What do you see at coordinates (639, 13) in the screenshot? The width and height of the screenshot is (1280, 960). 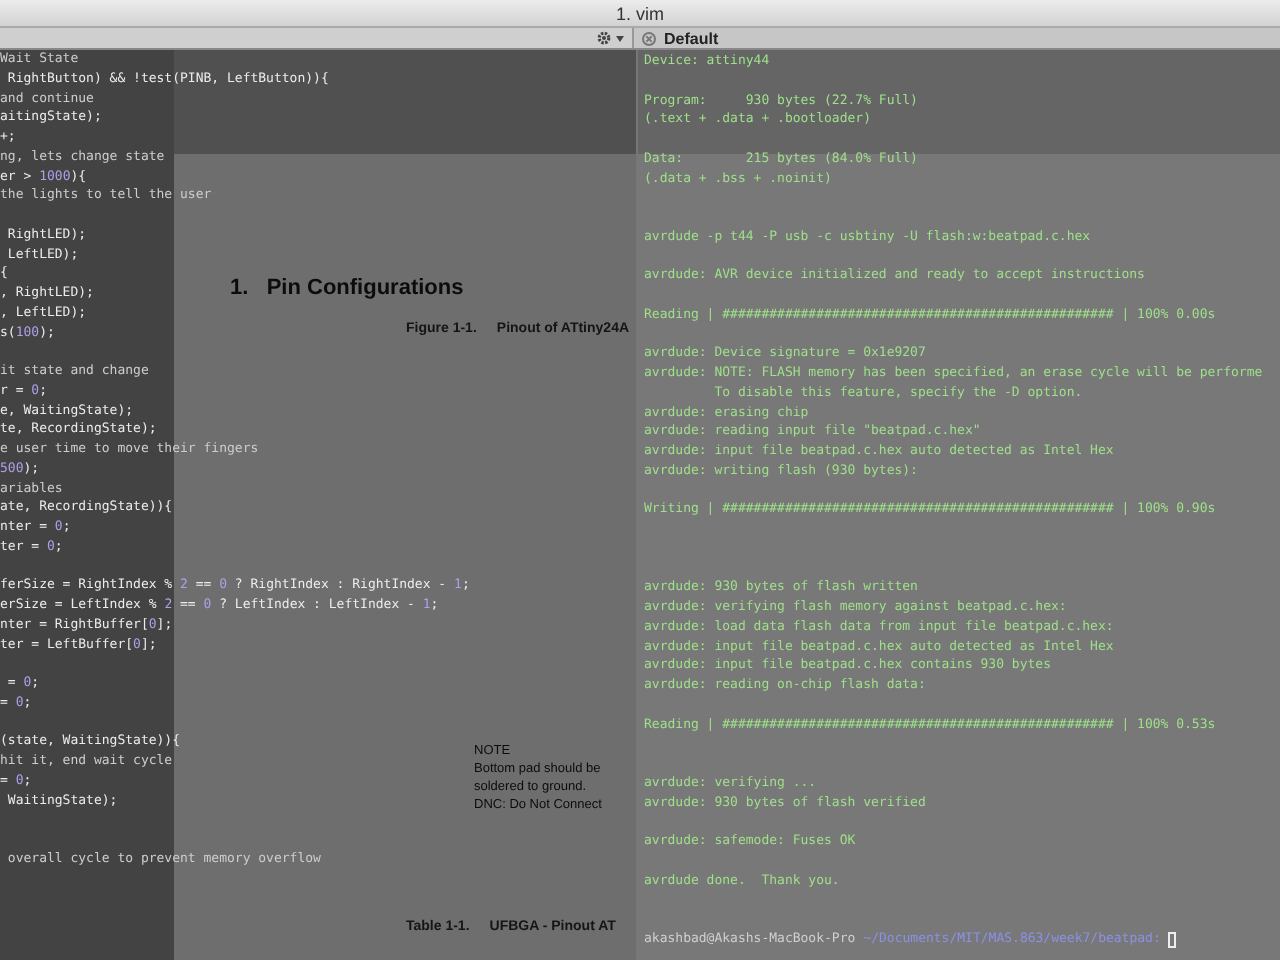 I see `window-title: 1. vim` at bounding box center [639, 13].